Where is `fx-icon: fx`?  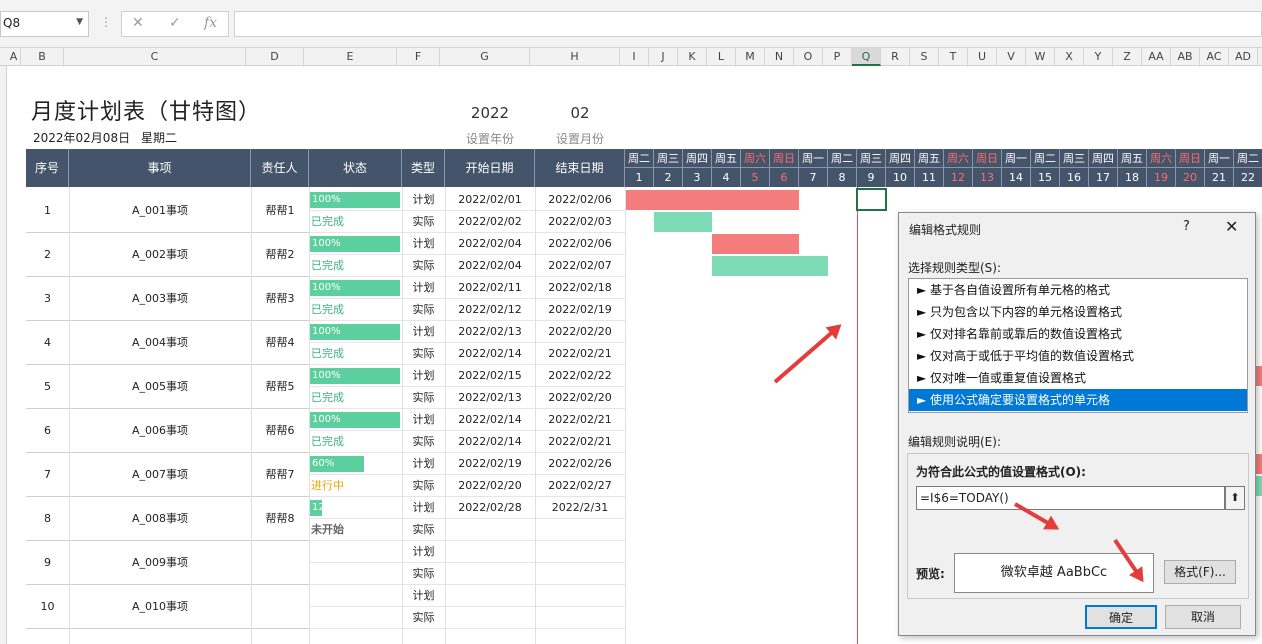
fx-icon: fx is located at coordinates (210, 23).